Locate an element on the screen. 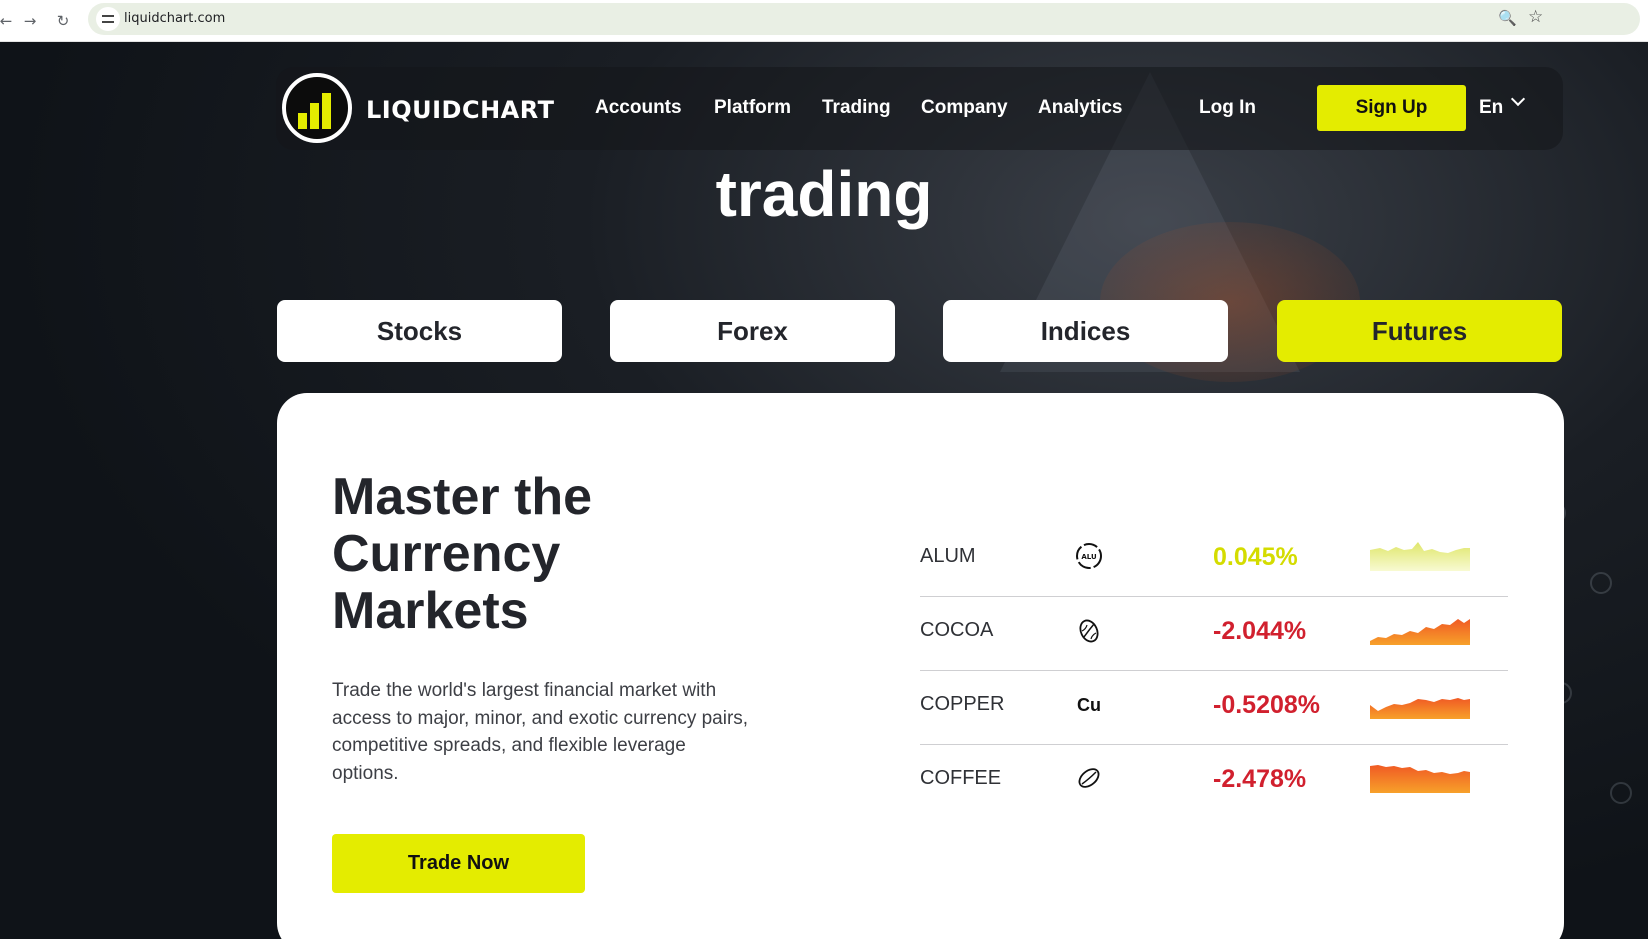 The height and width of the screenshot is (939, 1648). copper-icon: Cu is located at coordinates (1089, 705).